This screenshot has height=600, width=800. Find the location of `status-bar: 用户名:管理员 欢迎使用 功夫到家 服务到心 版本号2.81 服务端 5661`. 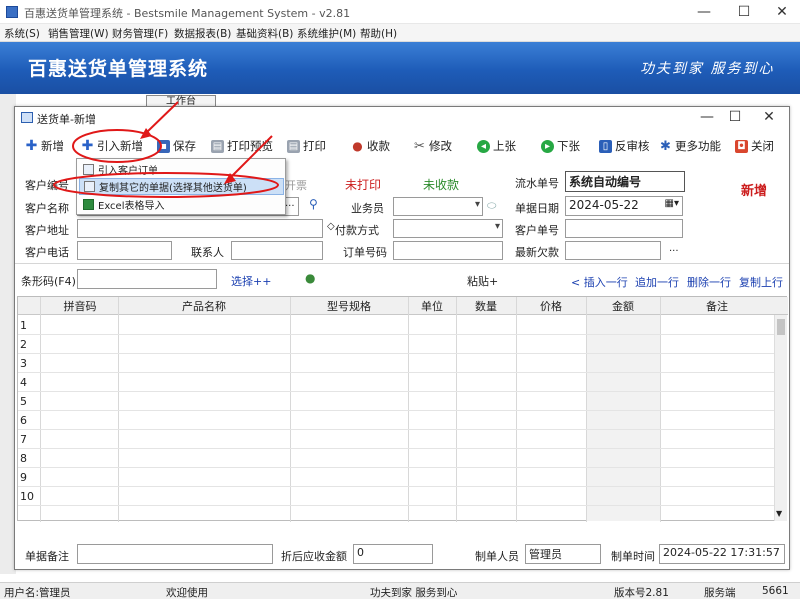

status-bar: 用户名:管理员 欢迎使用 功夫到家 服务到心 版本号2.81 服务端 5661 is located at coordinates (400, 590).